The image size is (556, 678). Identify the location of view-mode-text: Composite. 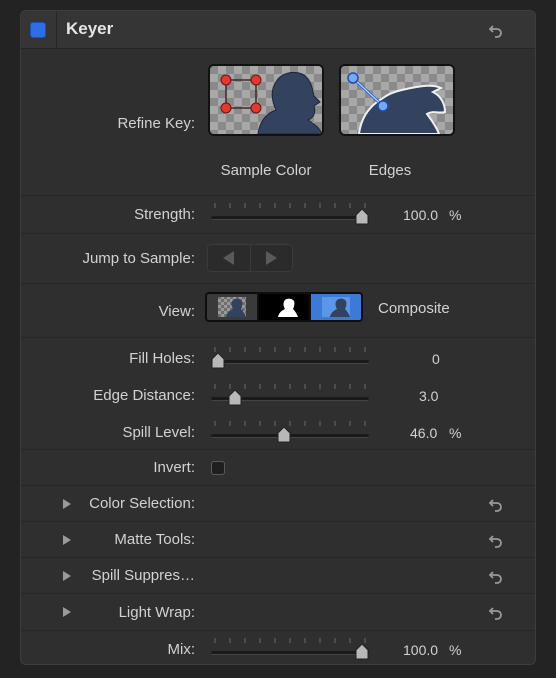
(414, 308).